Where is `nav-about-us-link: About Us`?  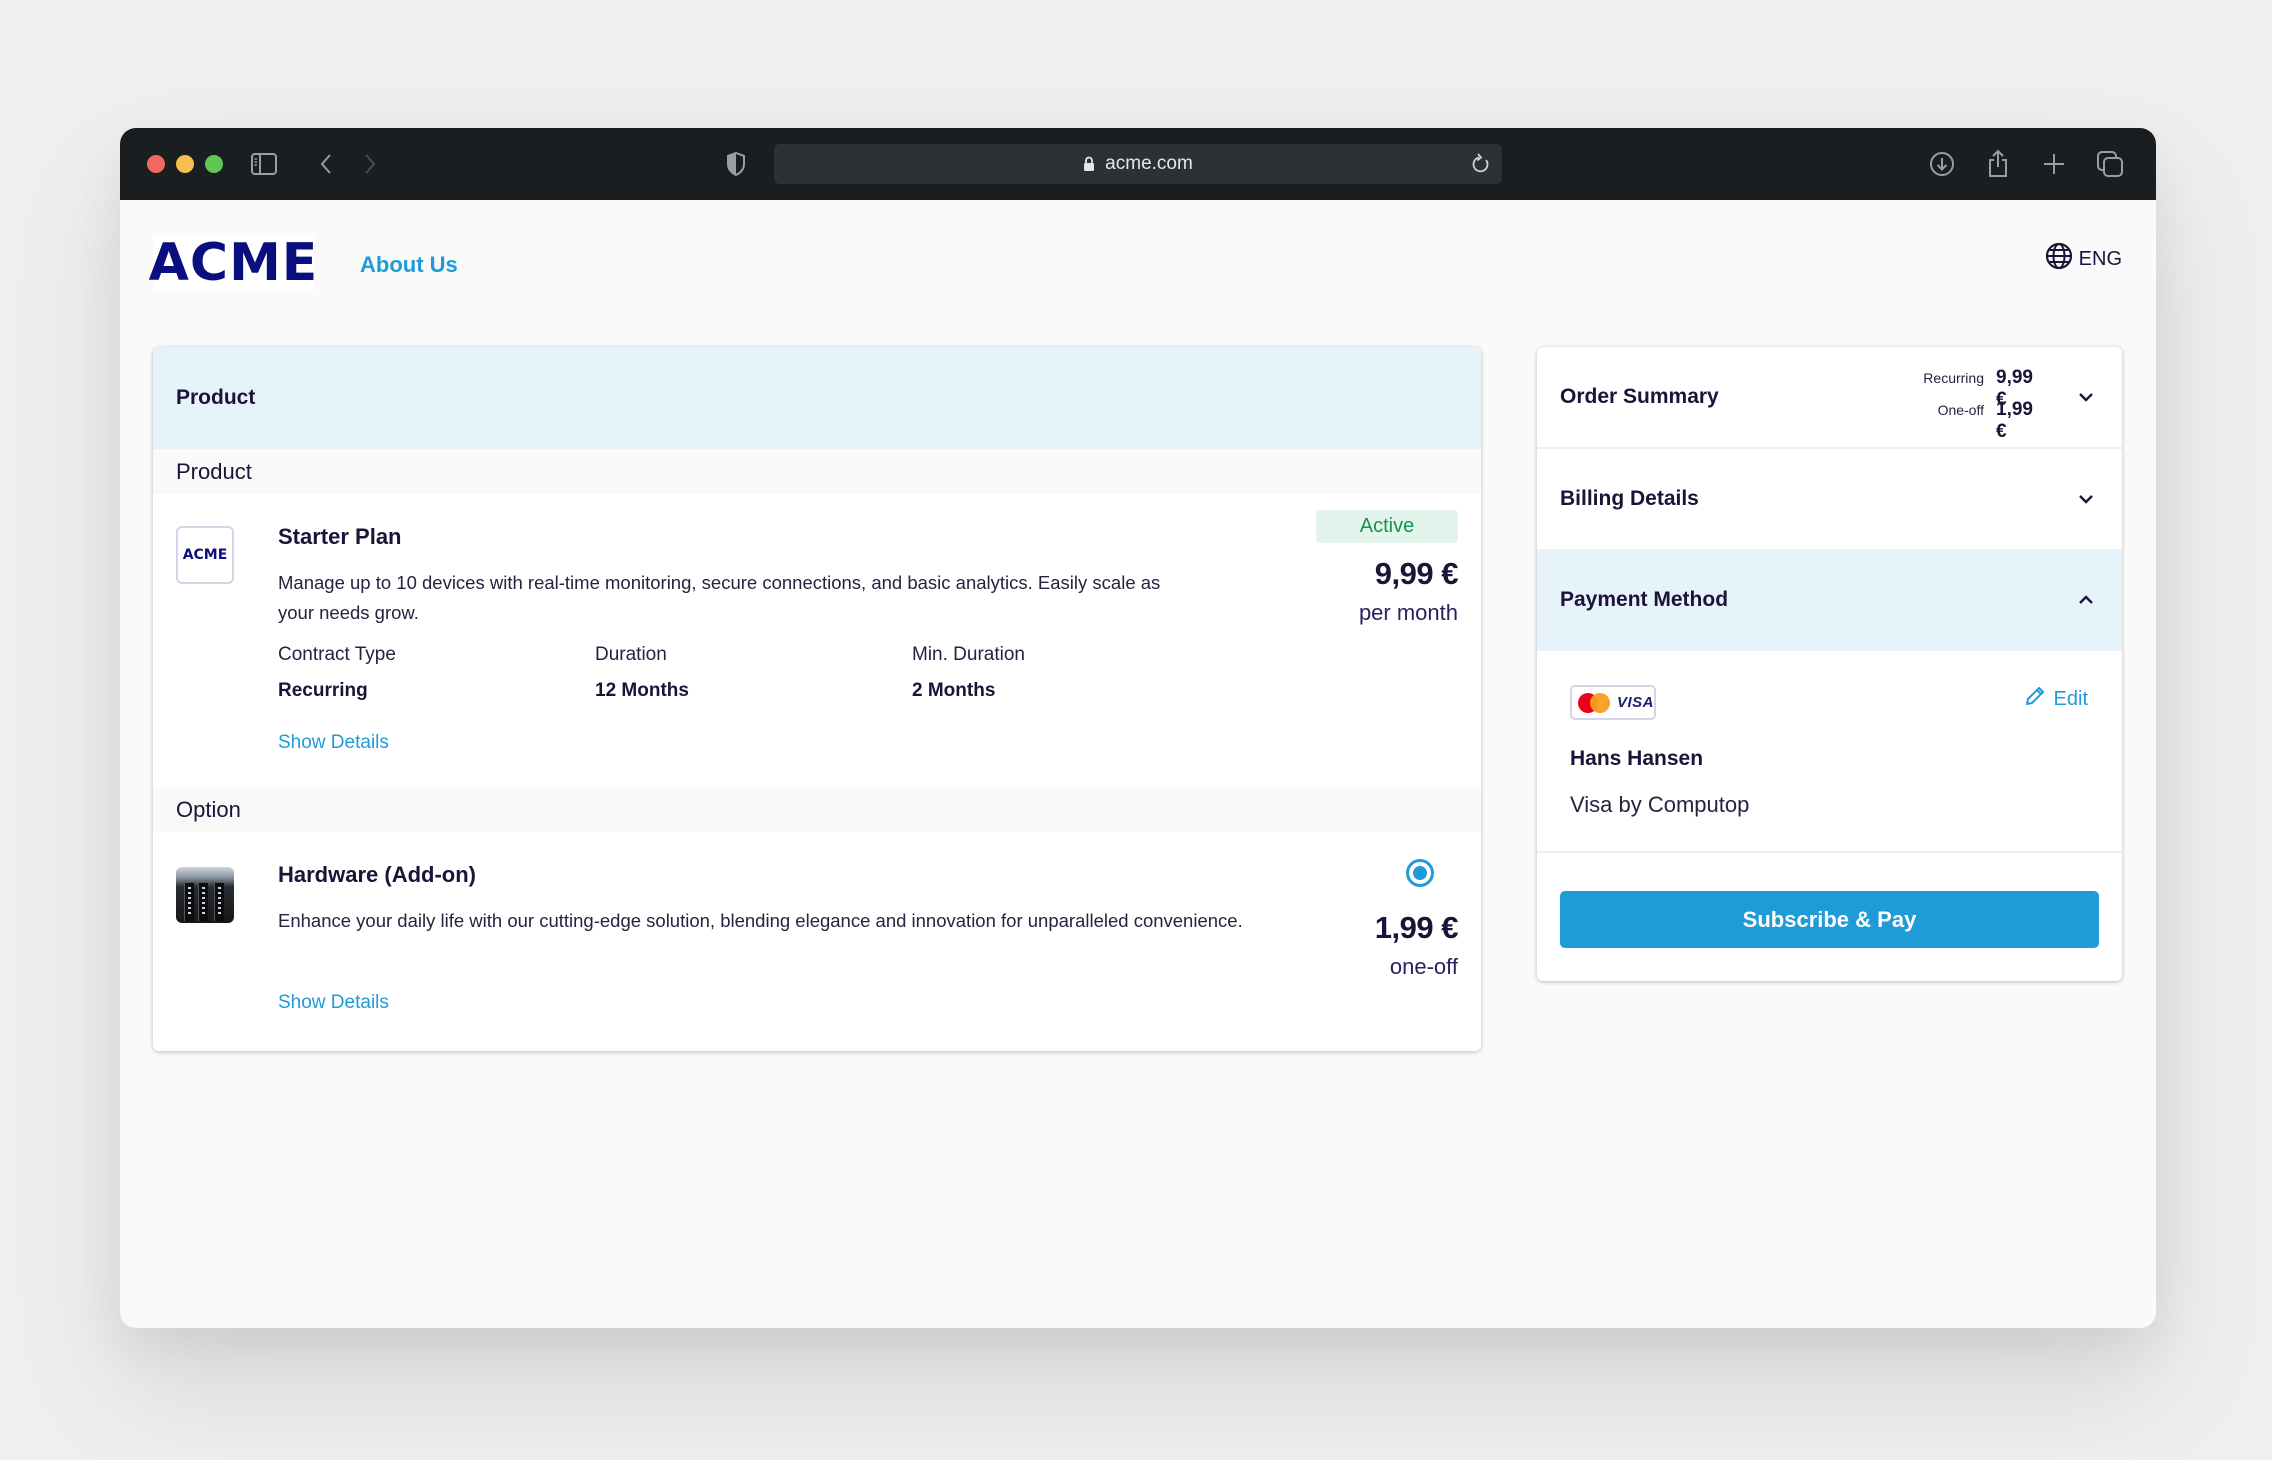 nav-about-us-link: About Us is located at coordinates (409, 265).